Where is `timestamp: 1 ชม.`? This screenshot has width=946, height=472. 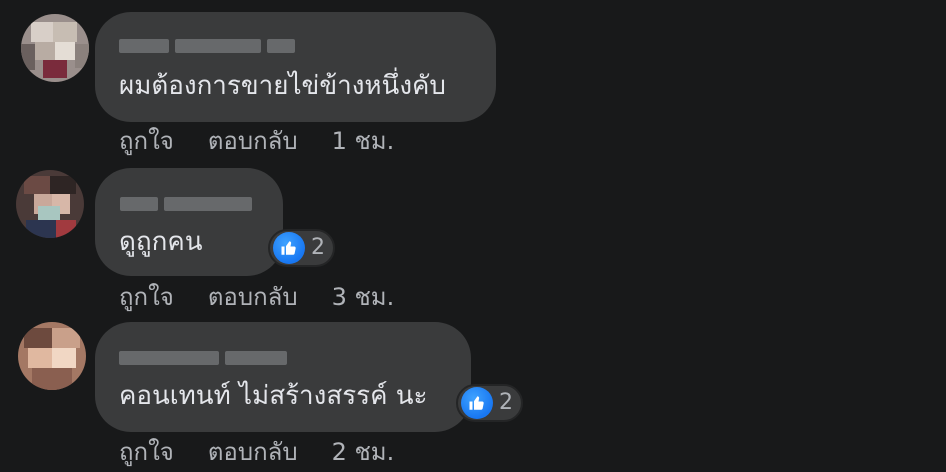
timestamp: 1 ชม. is located at coordinates (363, 141).